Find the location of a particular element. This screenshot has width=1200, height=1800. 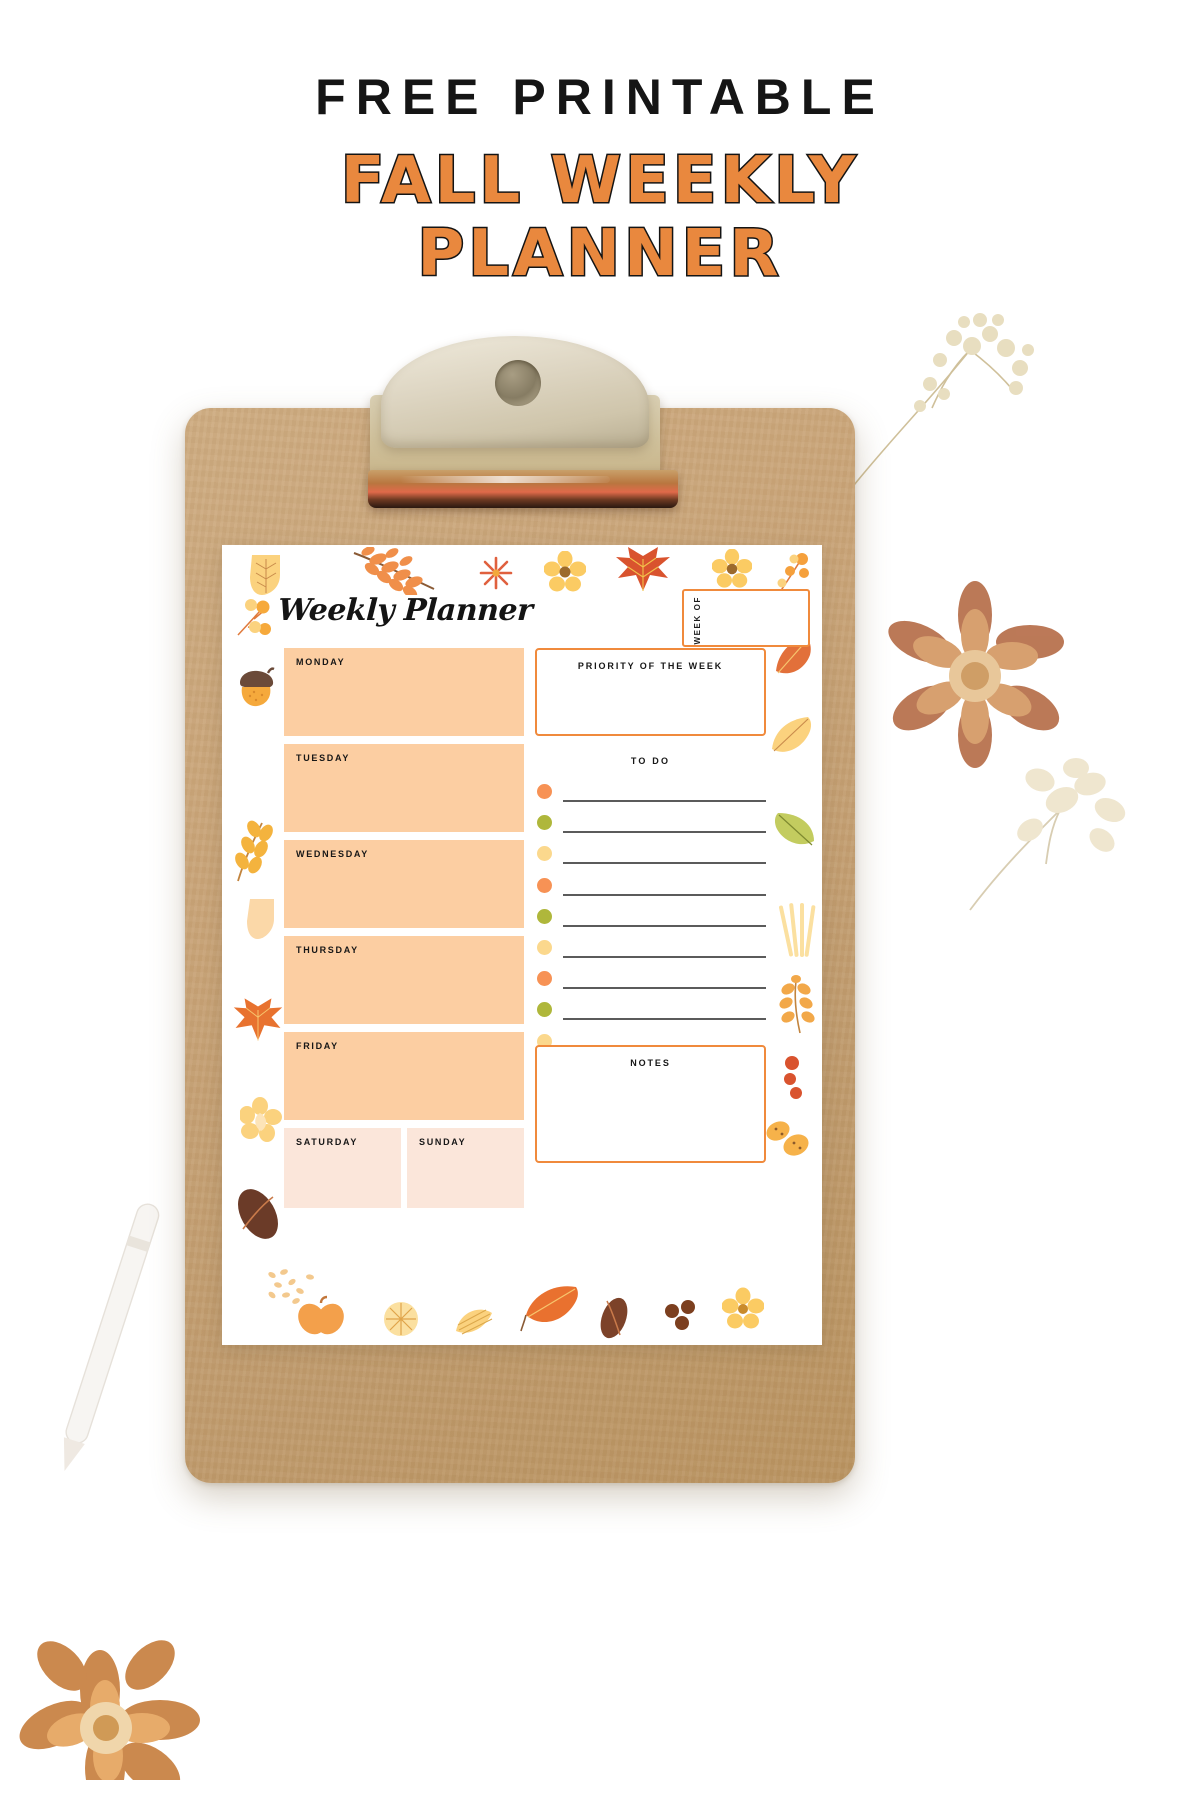

acorn-icon is located at coordinates (257, 687).